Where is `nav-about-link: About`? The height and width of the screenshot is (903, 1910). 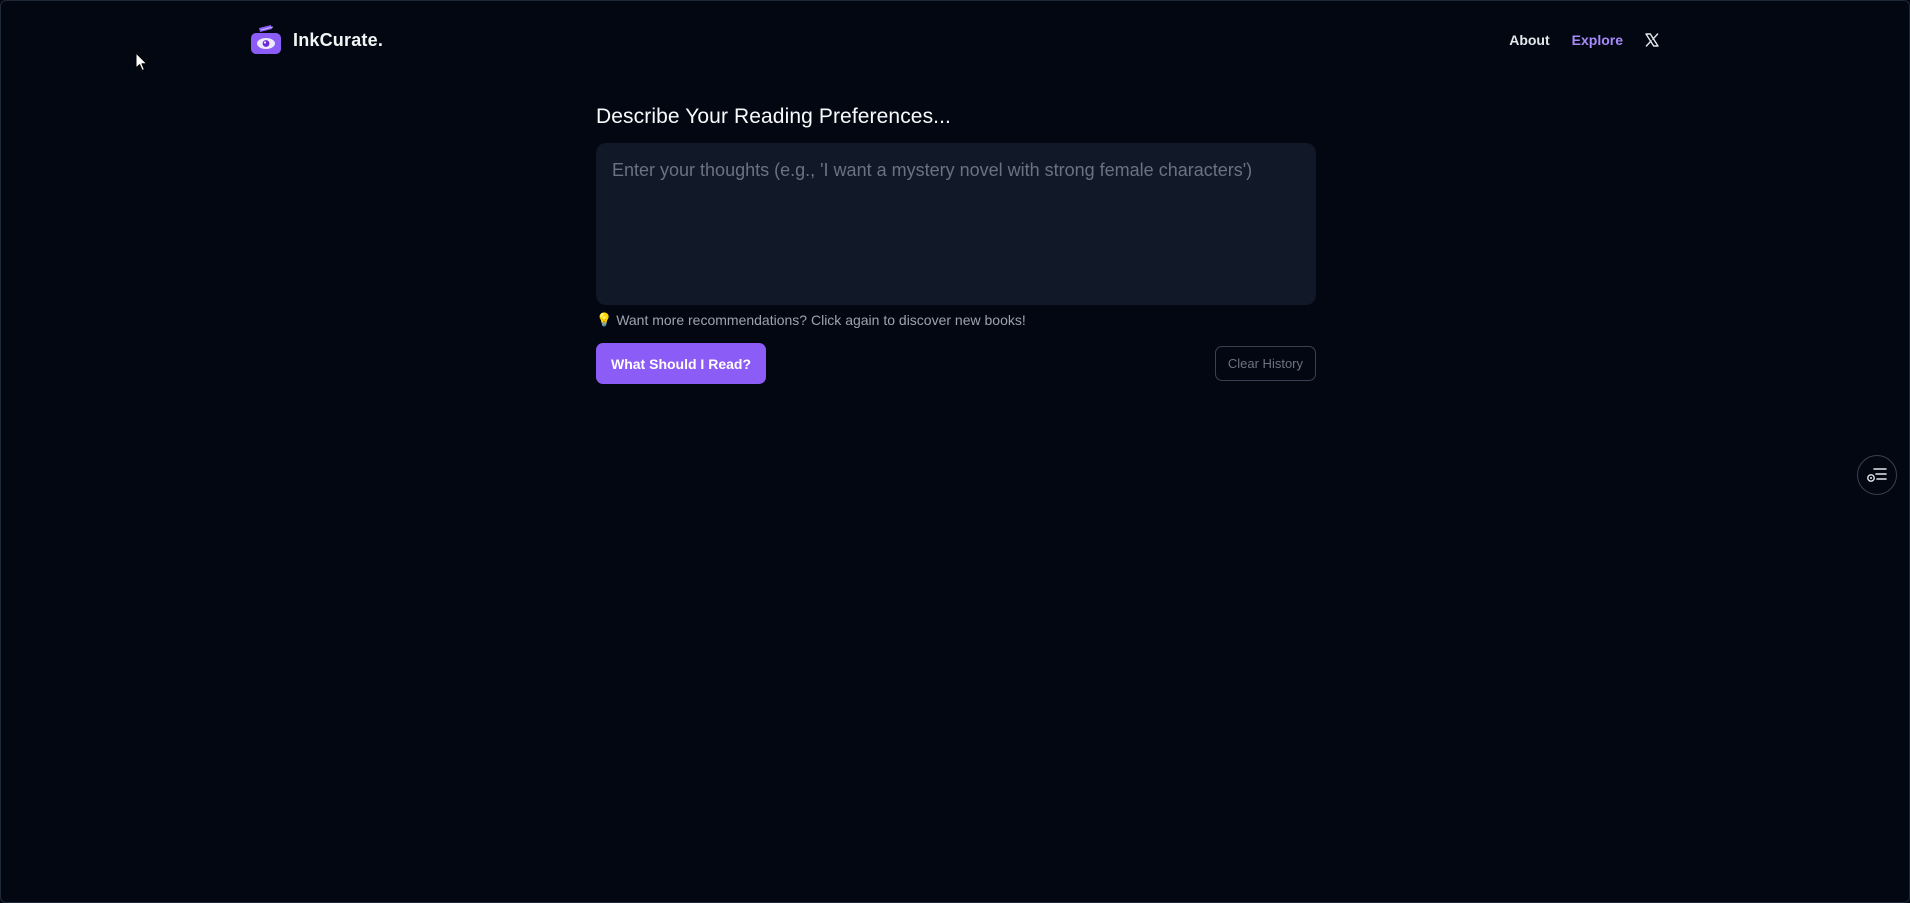 nav-about-link: About is located at coordinates (1529, 40).